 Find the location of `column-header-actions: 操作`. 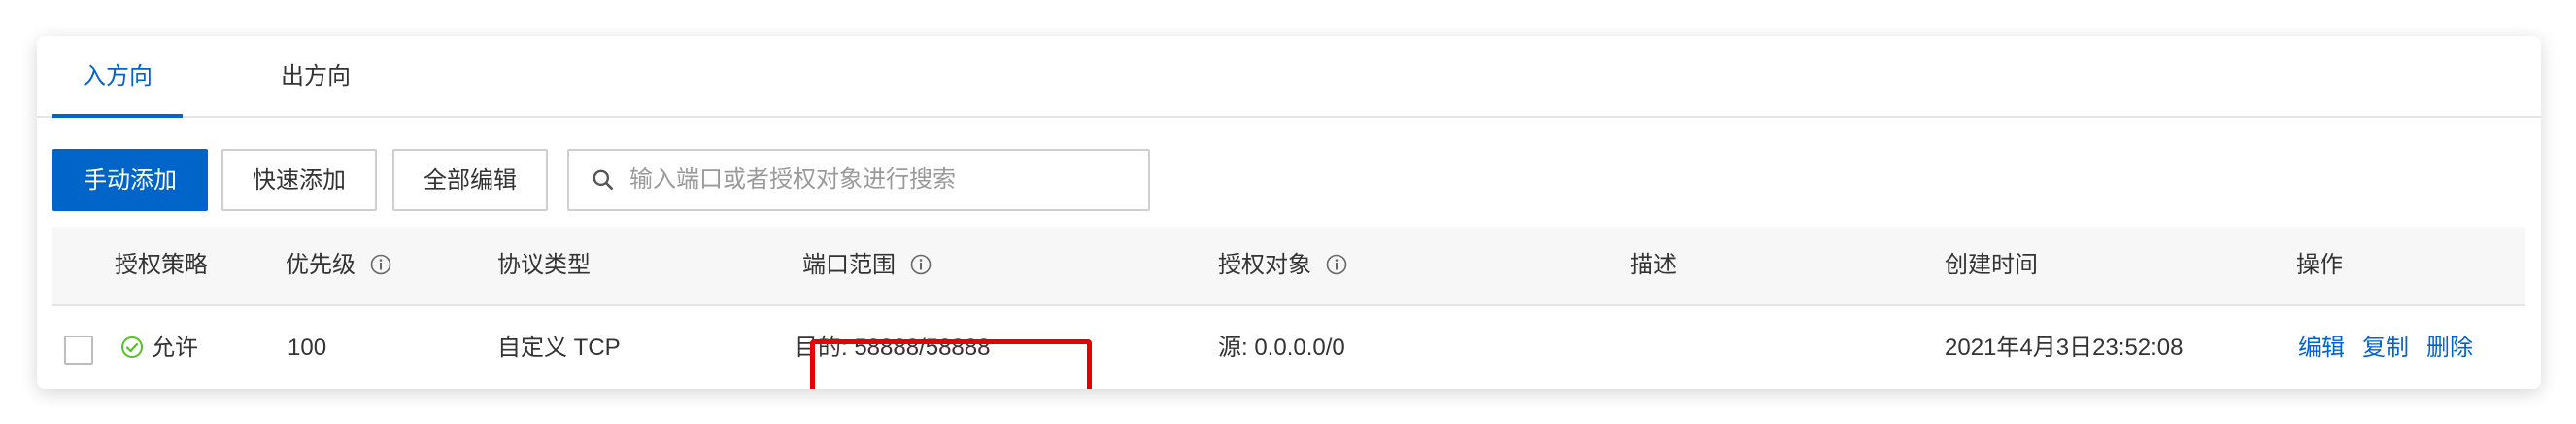

column-header-actions: 操作 is located at coordinates (2319, 266).